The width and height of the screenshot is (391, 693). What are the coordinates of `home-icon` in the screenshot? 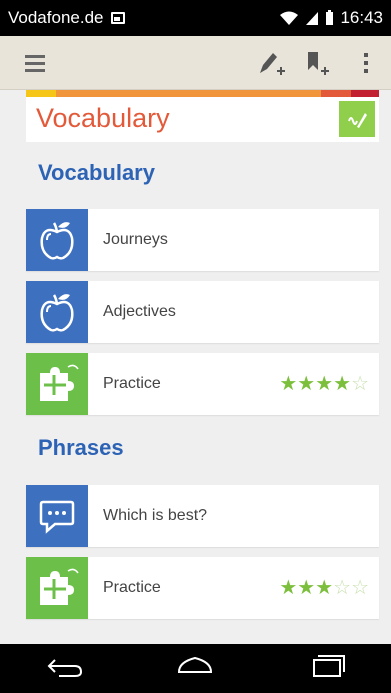 It's located at (195, 664).